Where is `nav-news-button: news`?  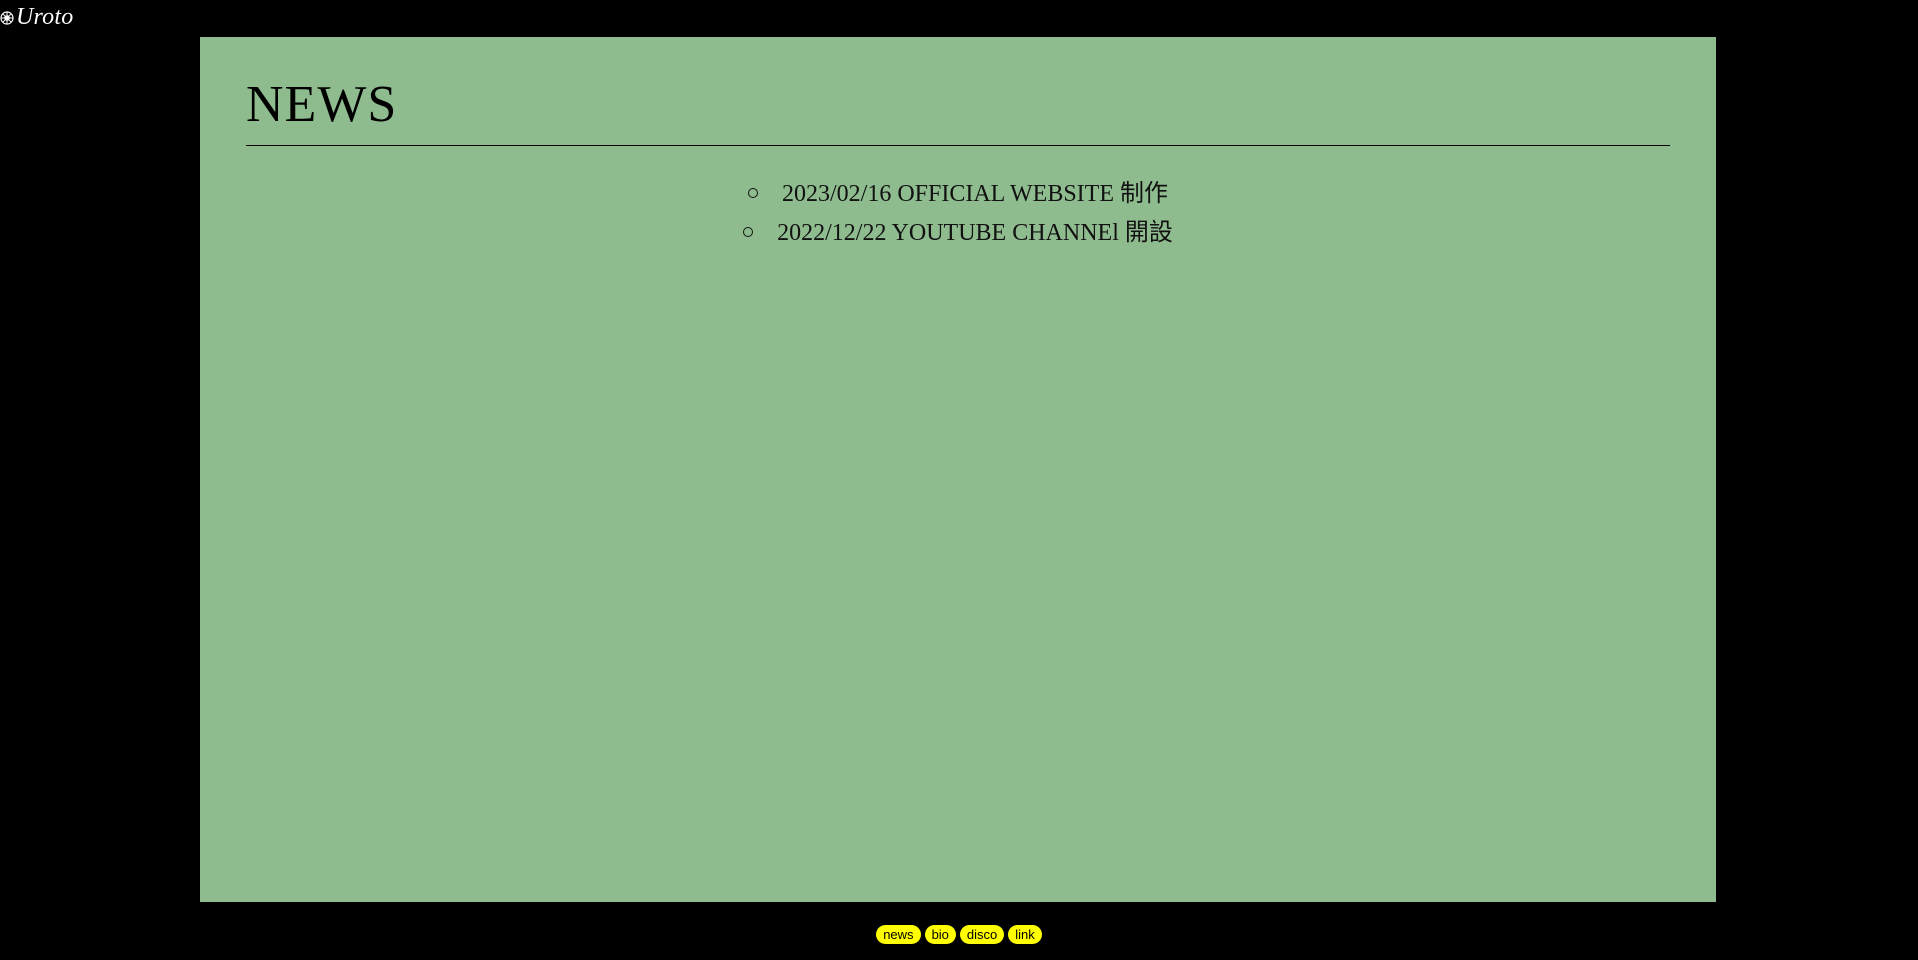
nav-news-button: news is located at coordinates (898, 934).